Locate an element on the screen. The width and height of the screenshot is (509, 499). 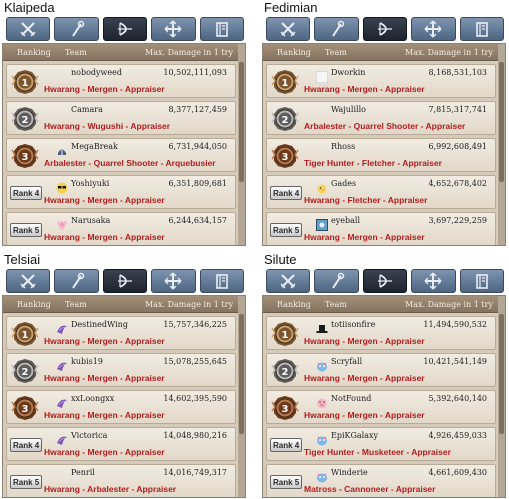
max-damage-value: 6,351,809,681 is located at coordinates (197, 183).